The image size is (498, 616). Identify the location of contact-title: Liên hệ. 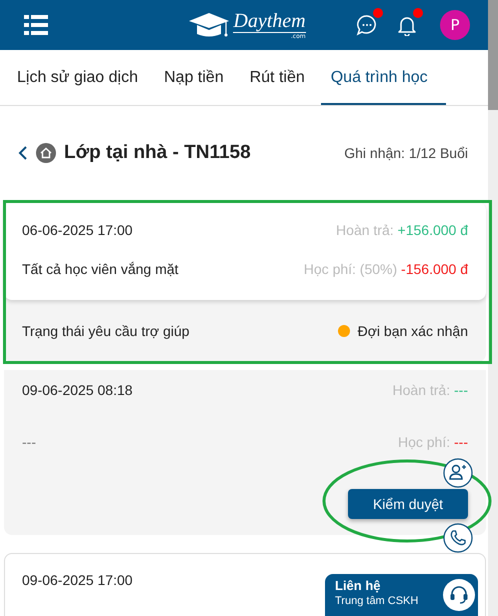
(358, 585).